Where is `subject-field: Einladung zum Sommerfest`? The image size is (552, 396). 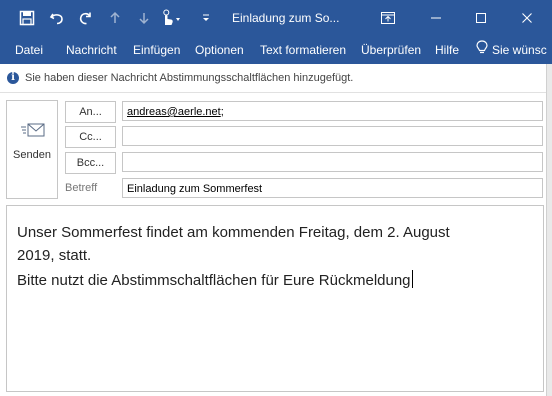 subject-field: Einladung zum Sommerfest is located at coordinates (332, 188).